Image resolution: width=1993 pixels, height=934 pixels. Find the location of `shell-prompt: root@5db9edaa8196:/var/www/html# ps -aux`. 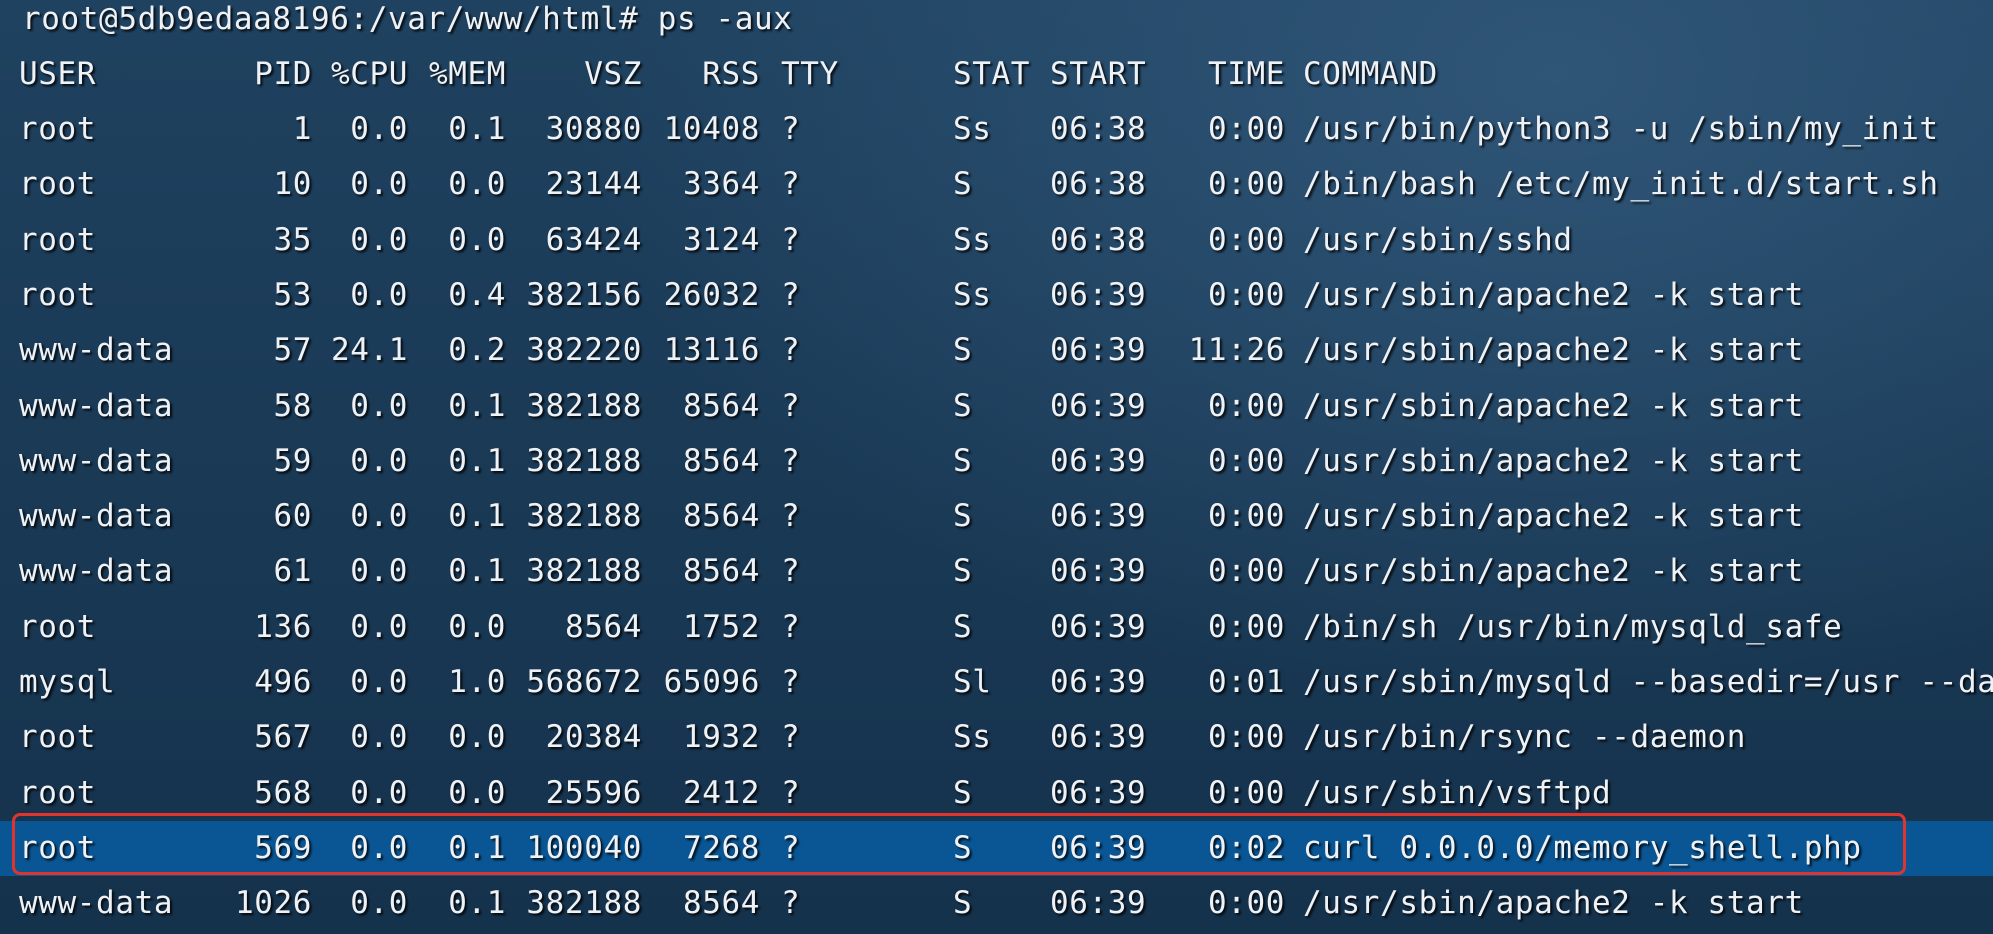

shell-prompt: root@5db9edaa8196:/var/www/html# ps -aux is located at coordinates (407, 19).